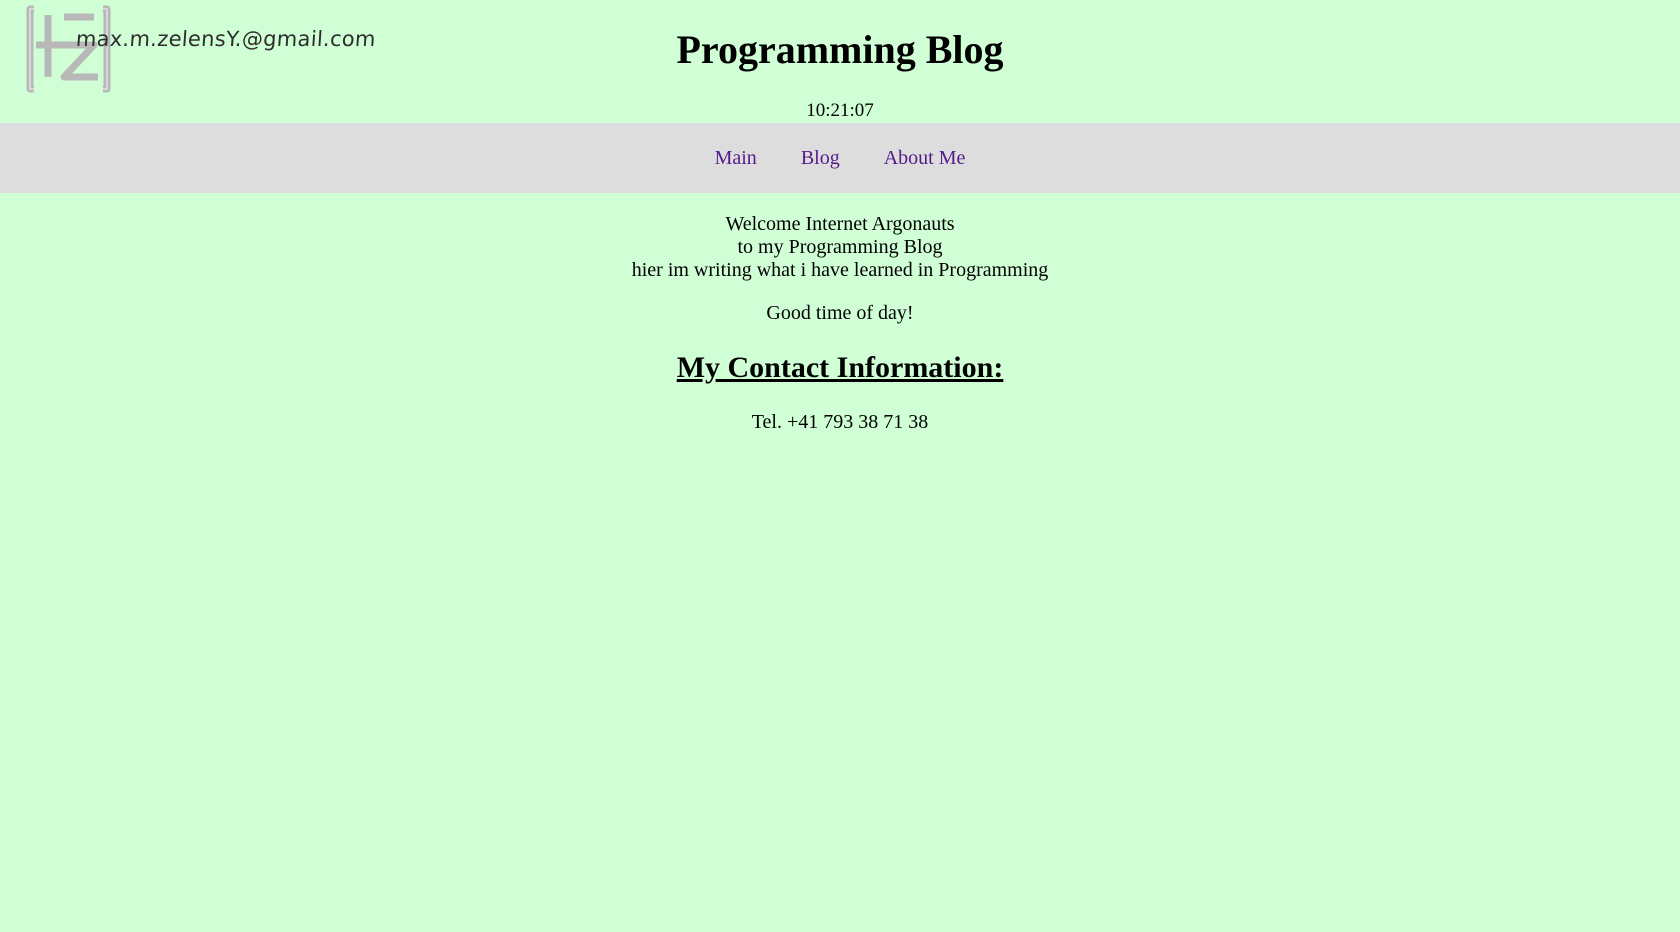 The height and width of the screenshot is (932, 1680). Describe the element at coordinates (840, 224) in the screenshot. I see `intro-line-1: Welcome Internet Argonauts` at that location.